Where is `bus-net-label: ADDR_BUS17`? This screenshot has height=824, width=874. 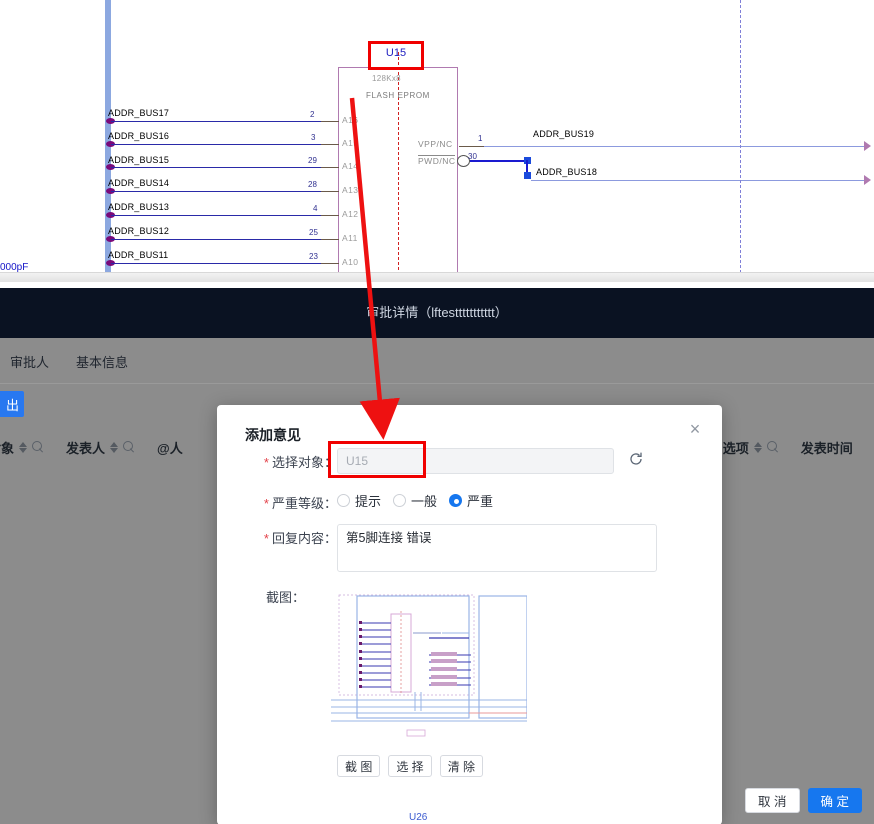 bus-net-label: ADDR_BUS17 is located at coordinates (139, 113).